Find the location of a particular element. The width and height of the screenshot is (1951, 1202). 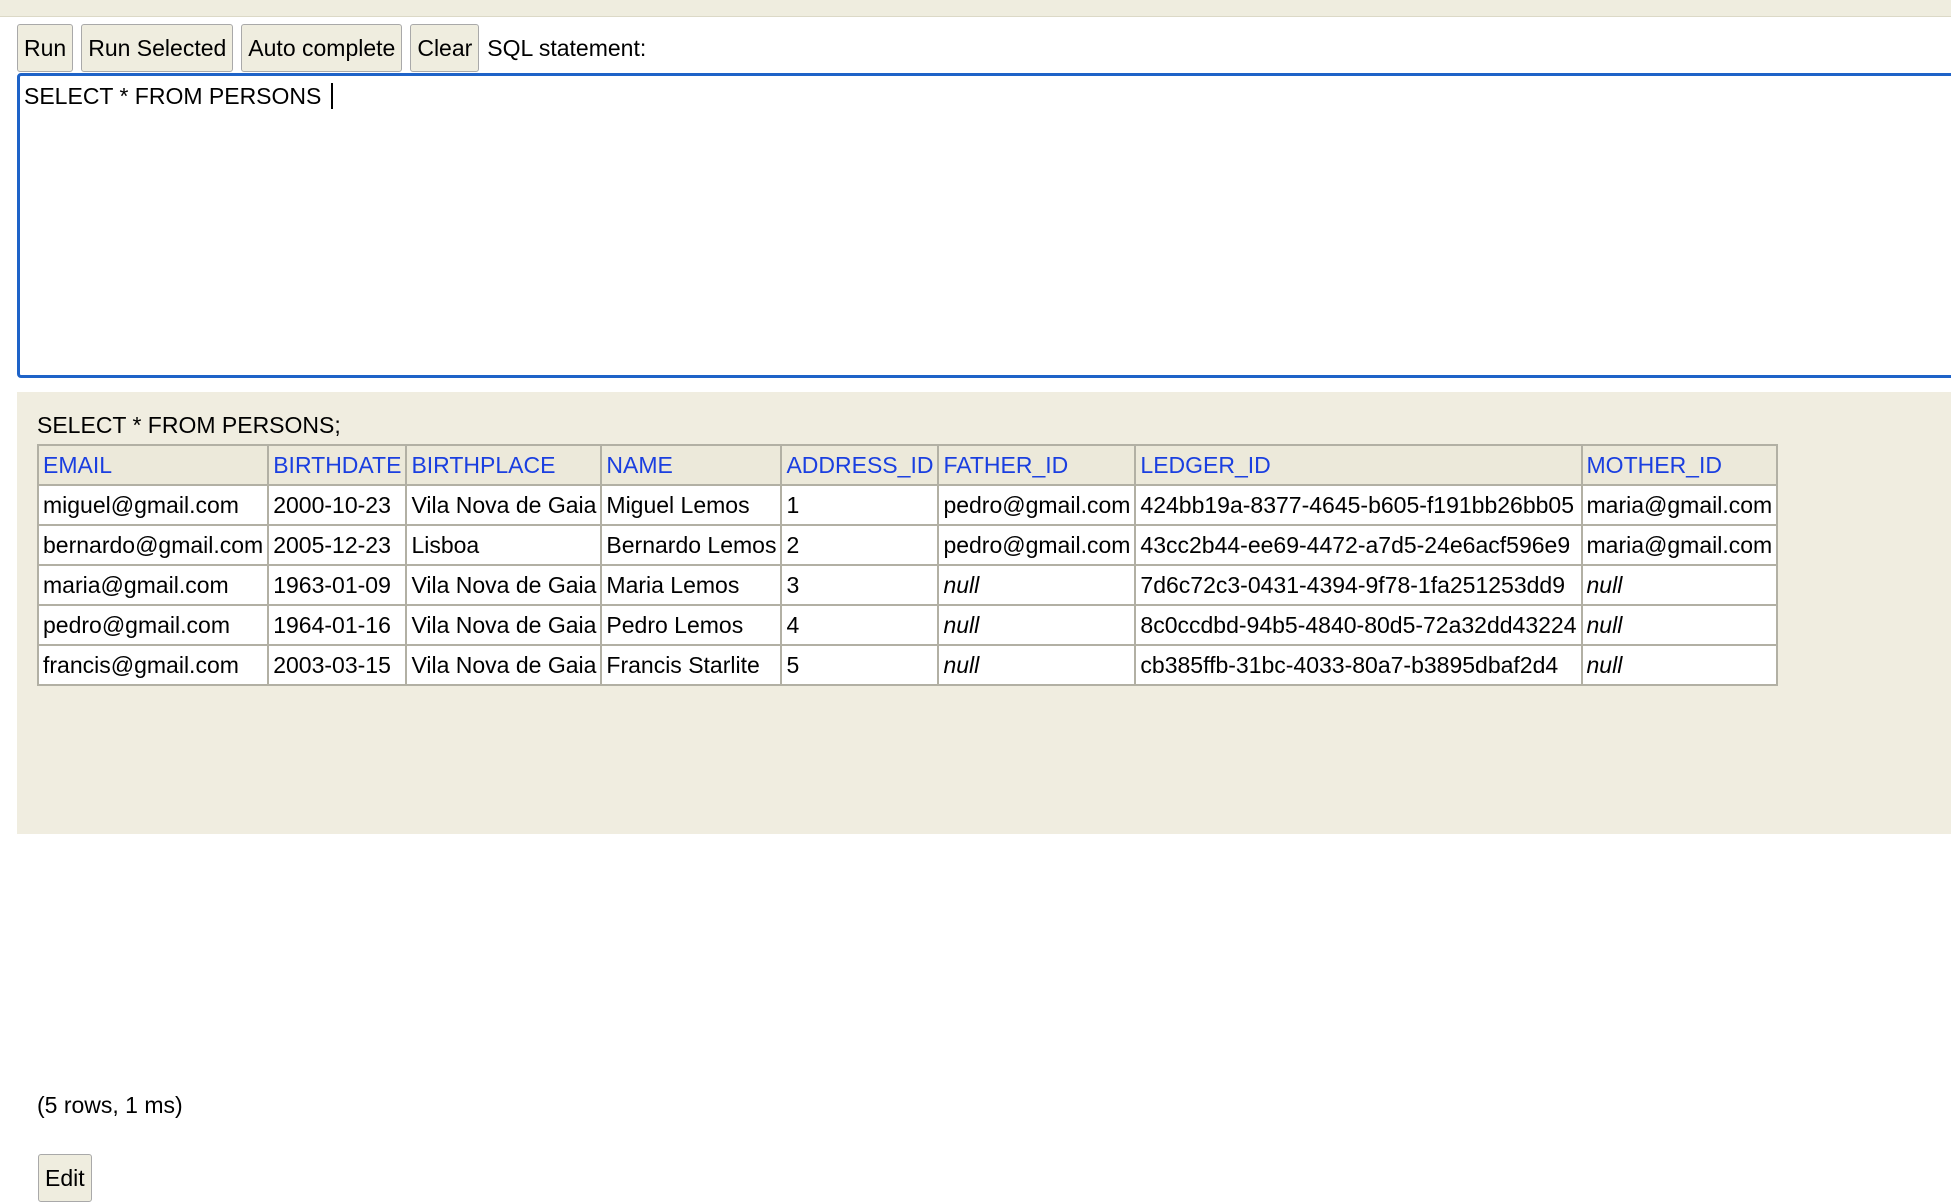

column-header-address-id: ADDRESS_ID is located at coordinates (860, 465).